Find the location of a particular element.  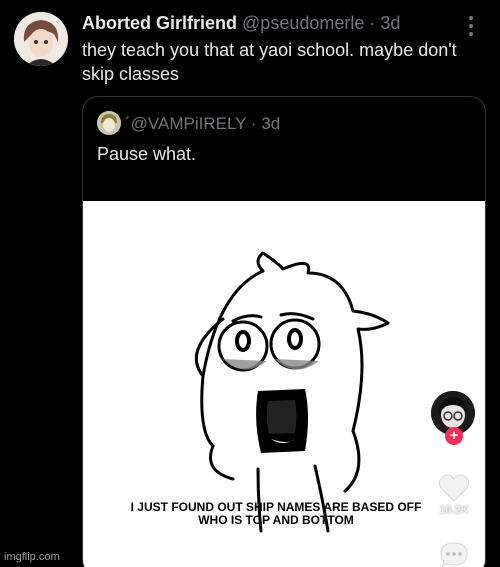

quoted-author-meta: ´@VAMPiIRELY · 3d is located at coordinates (202, 124).